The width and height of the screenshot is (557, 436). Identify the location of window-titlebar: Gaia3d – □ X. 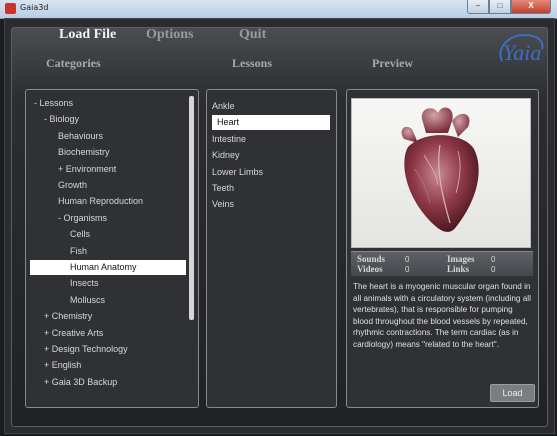
(278, 9).